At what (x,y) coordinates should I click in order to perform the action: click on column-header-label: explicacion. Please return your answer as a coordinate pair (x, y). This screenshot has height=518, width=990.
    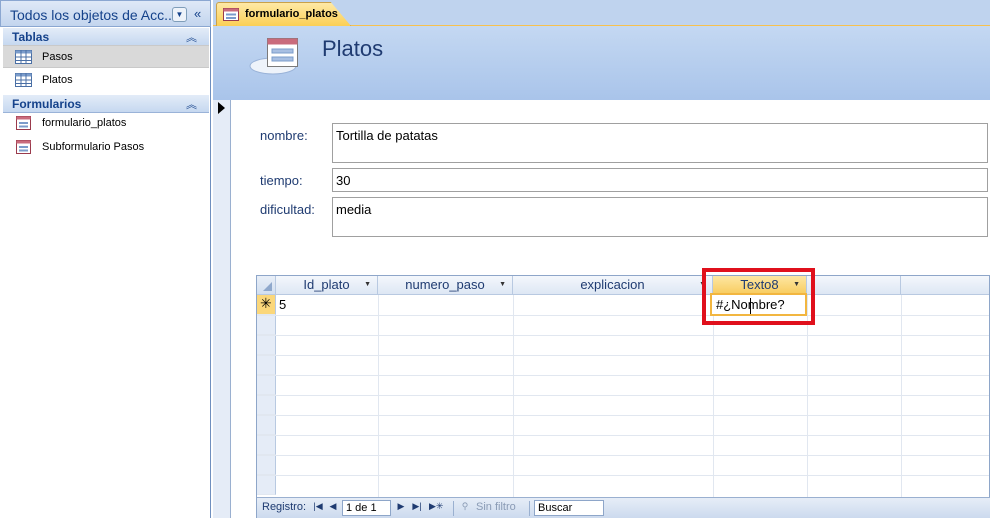
    Looking at the image, I should click on (612, 284).